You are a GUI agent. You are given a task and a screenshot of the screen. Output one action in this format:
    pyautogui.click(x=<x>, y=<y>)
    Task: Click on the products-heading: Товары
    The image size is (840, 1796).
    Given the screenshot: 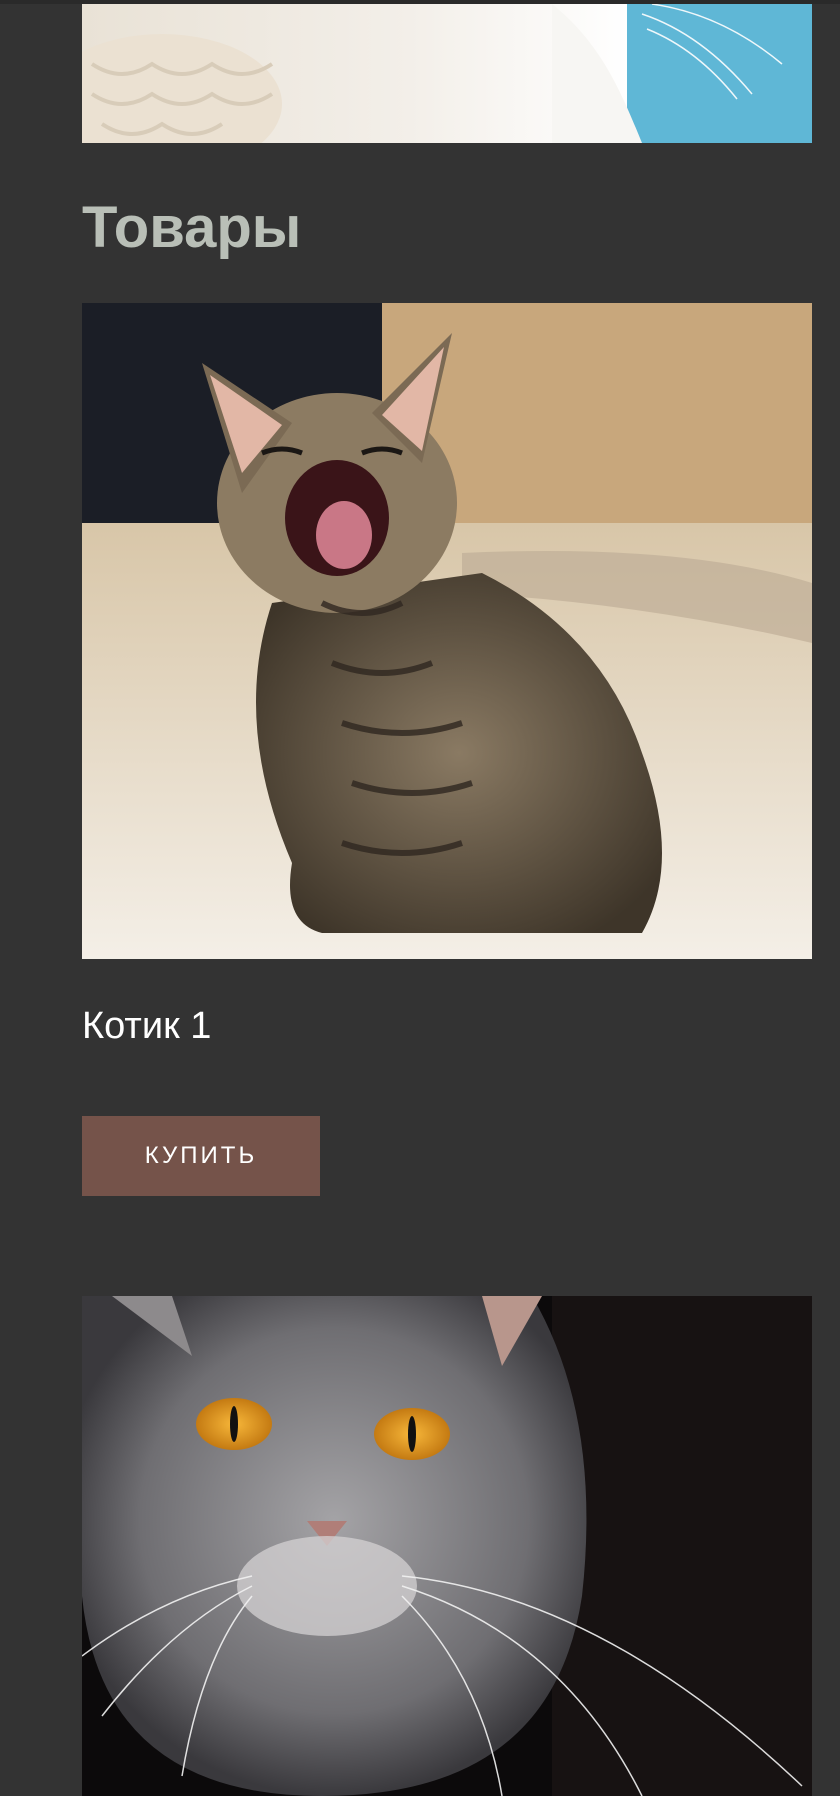 What is the action you would take?
    pyautogui.click(x=192, y=227)
    